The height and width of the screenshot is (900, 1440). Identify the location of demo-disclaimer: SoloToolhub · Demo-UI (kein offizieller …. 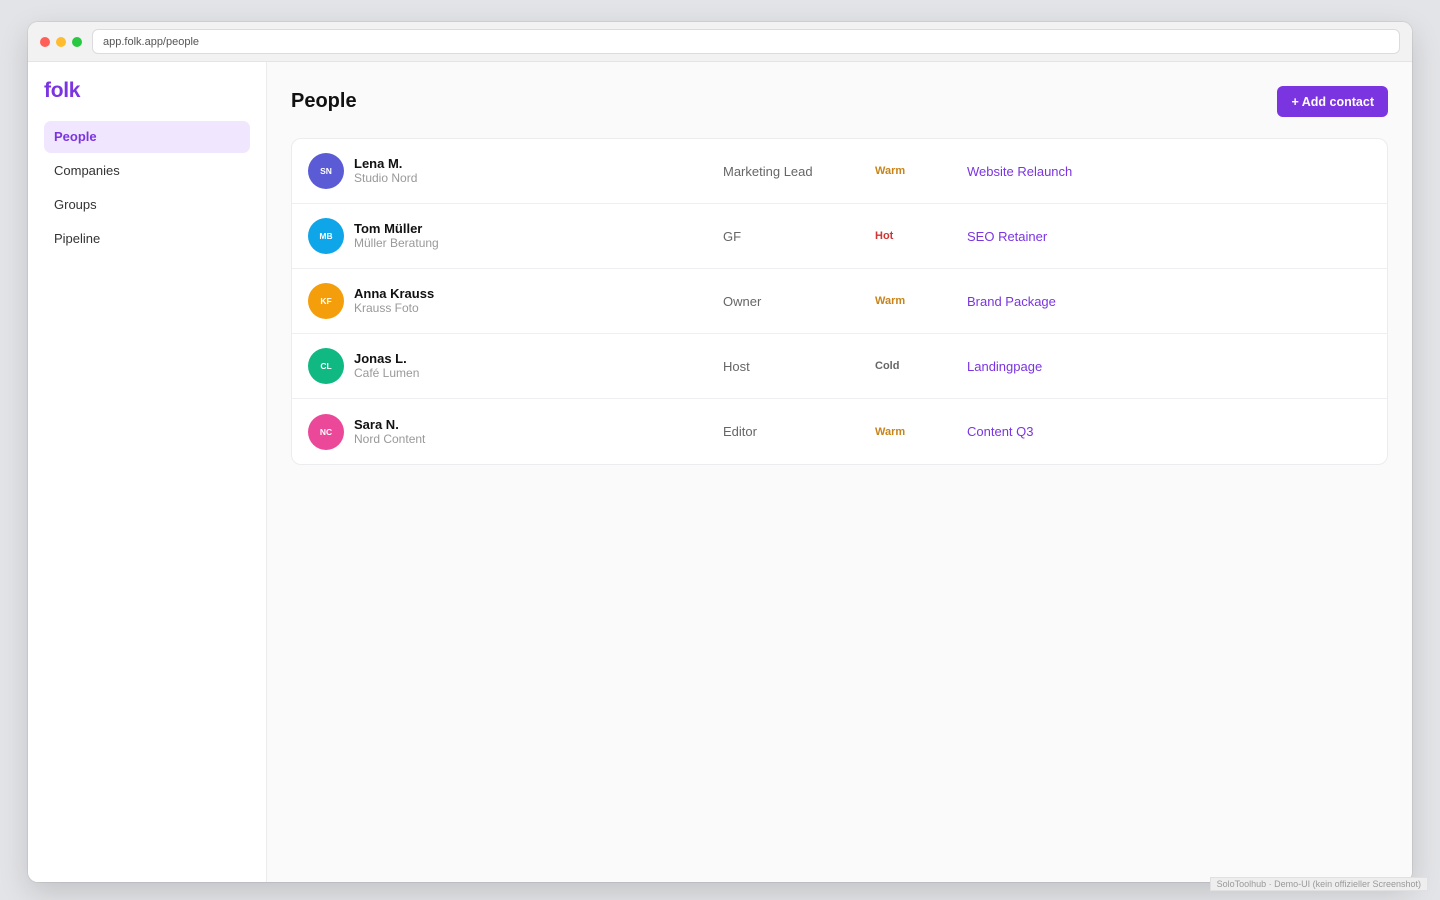
(1318, 884).